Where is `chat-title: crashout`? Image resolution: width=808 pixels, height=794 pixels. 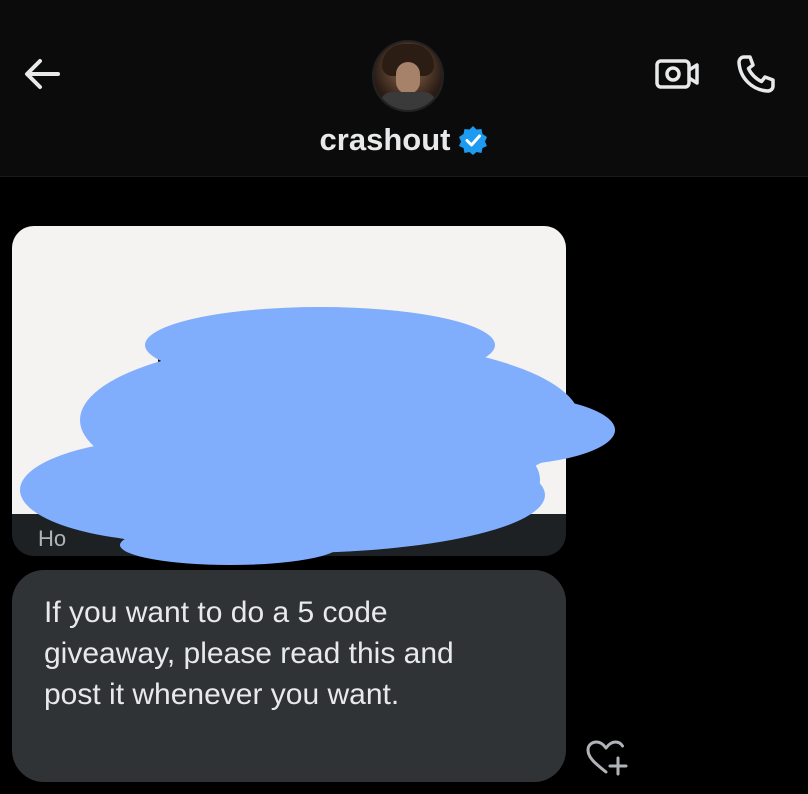
chat-title: crashout is located at coordinates (385, 140).